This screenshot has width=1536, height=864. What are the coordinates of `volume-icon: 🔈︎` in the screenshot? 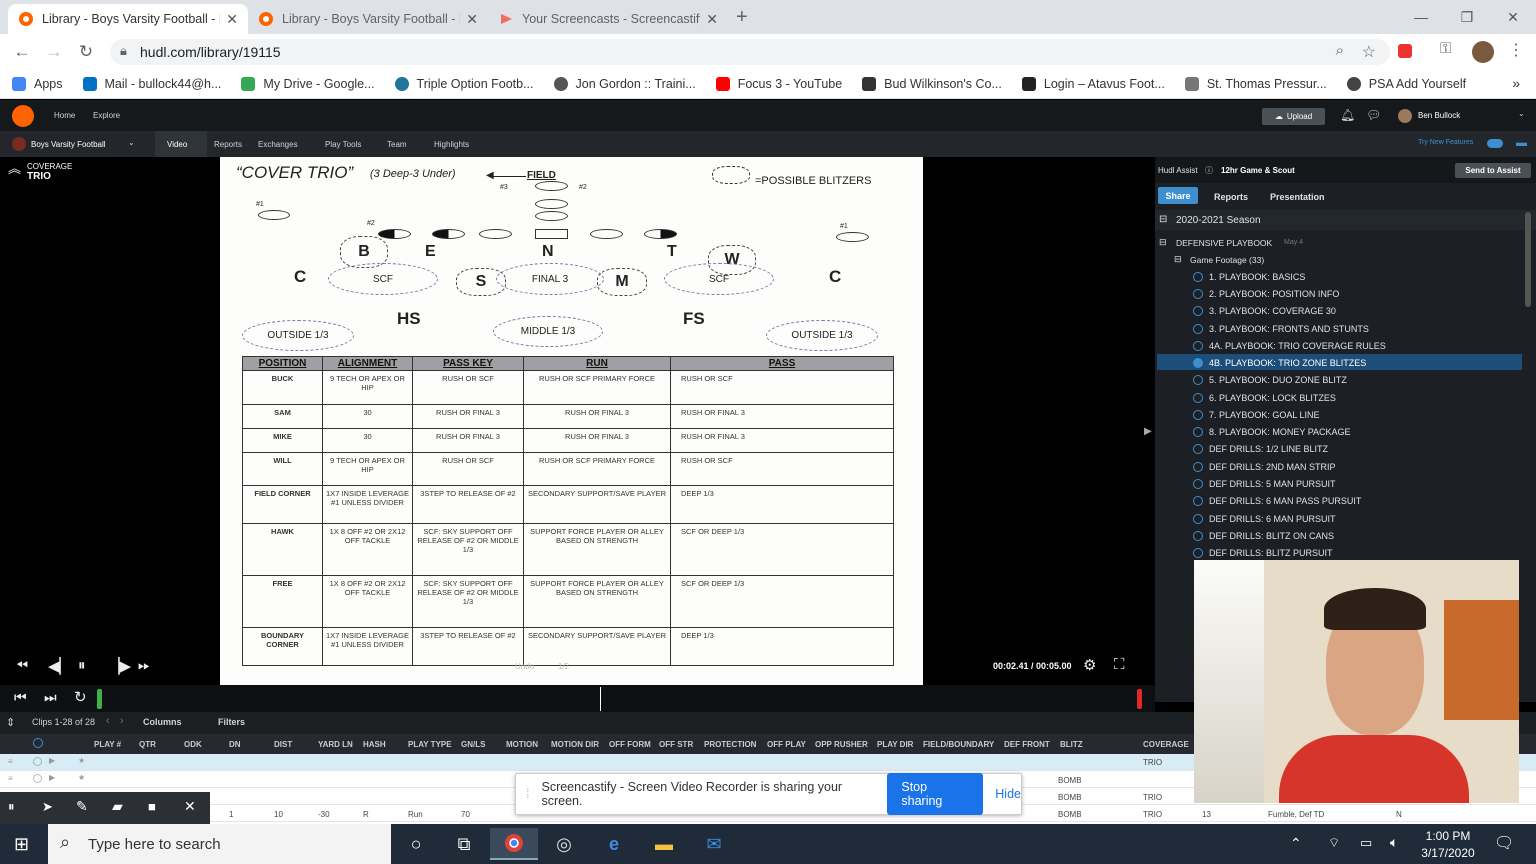 It's located at (1394, 842).